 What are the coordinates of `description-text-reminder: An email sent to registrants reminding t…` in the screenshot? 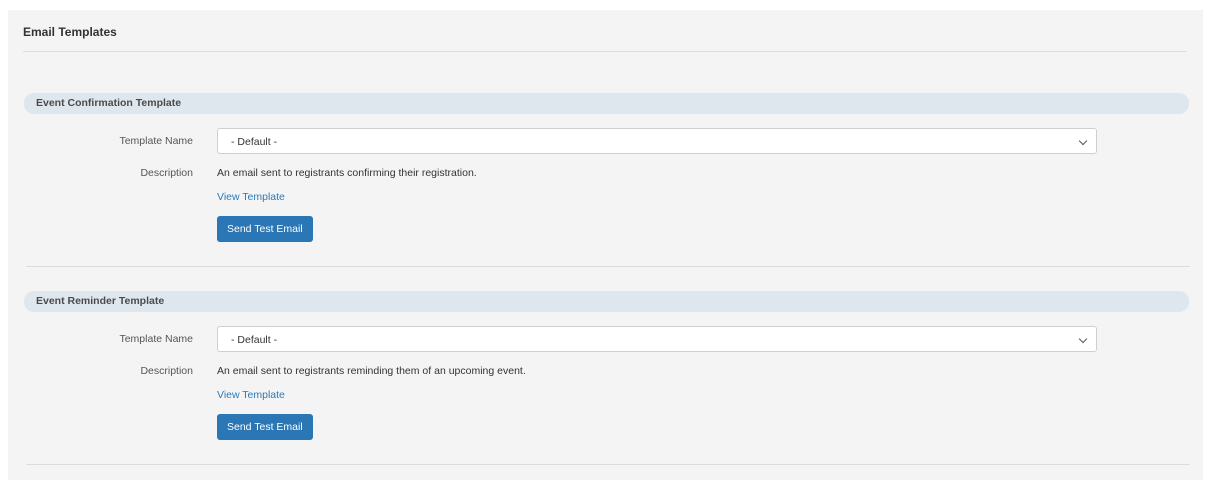 It's located at (371, 371).